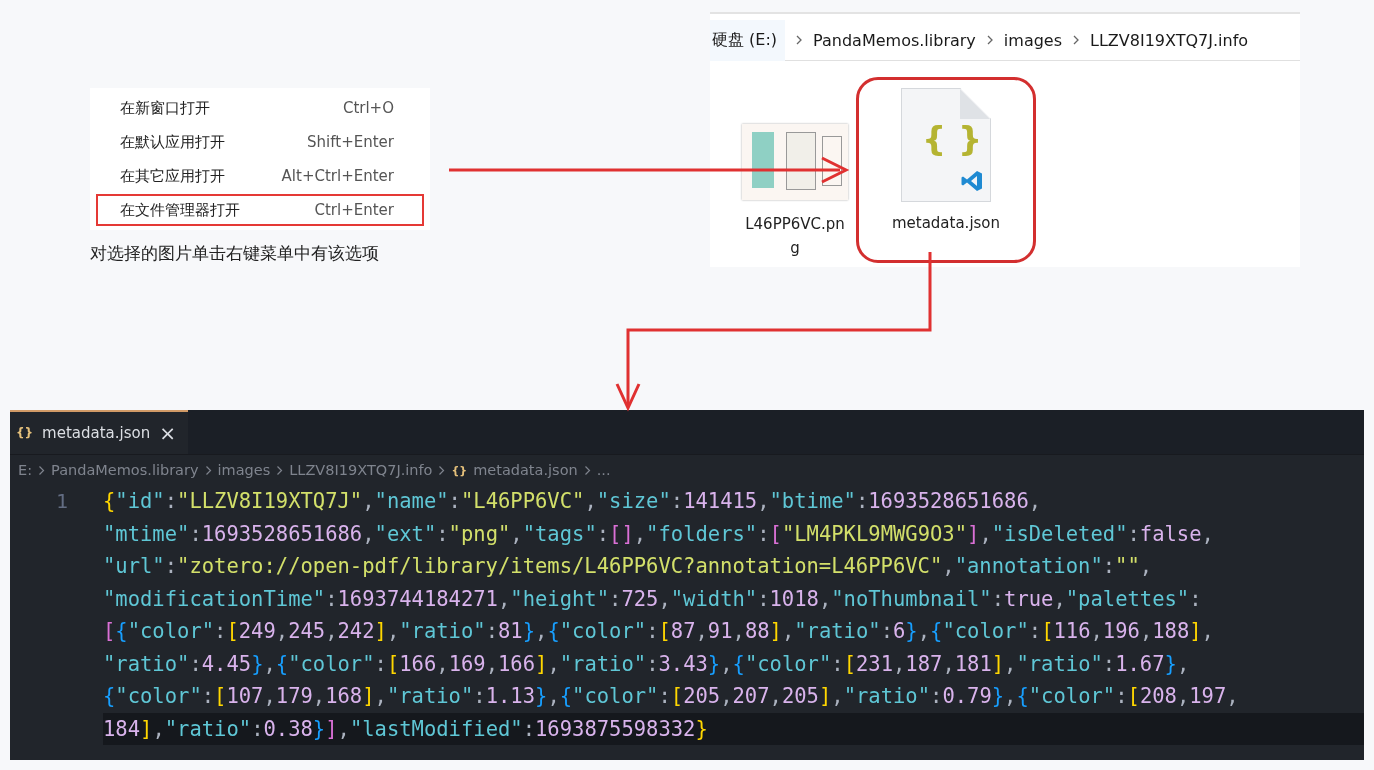 The image size is (1374, 770). What do you see at coordinates (671, 696) in the screenshot?
I see `code-line: {"color":[107,179,168],"ratio":1.13},{"color":[205,207,205],"ratio":0.79},{"color":[208,197,` at bounding box center [671, 696].